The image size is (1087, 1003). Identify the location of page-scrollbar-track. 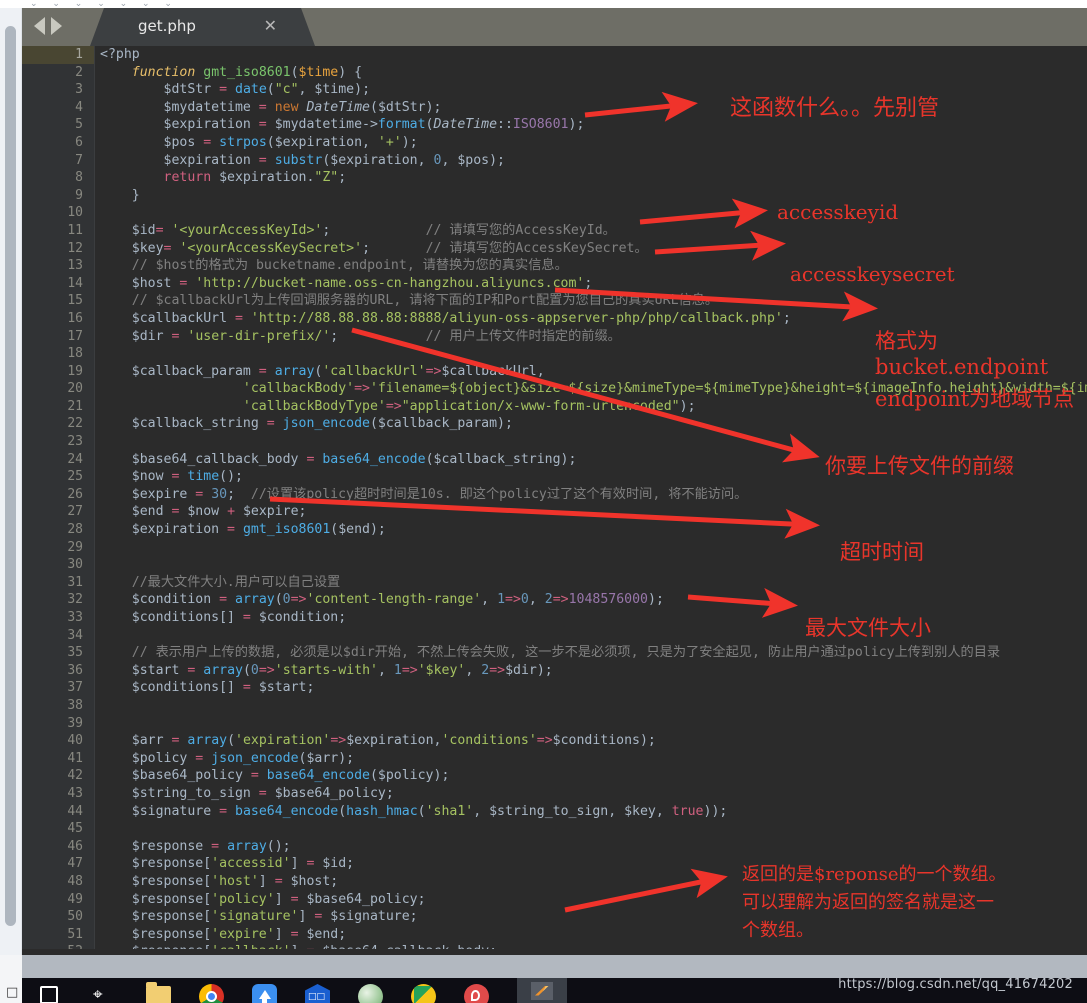
(11, 481).